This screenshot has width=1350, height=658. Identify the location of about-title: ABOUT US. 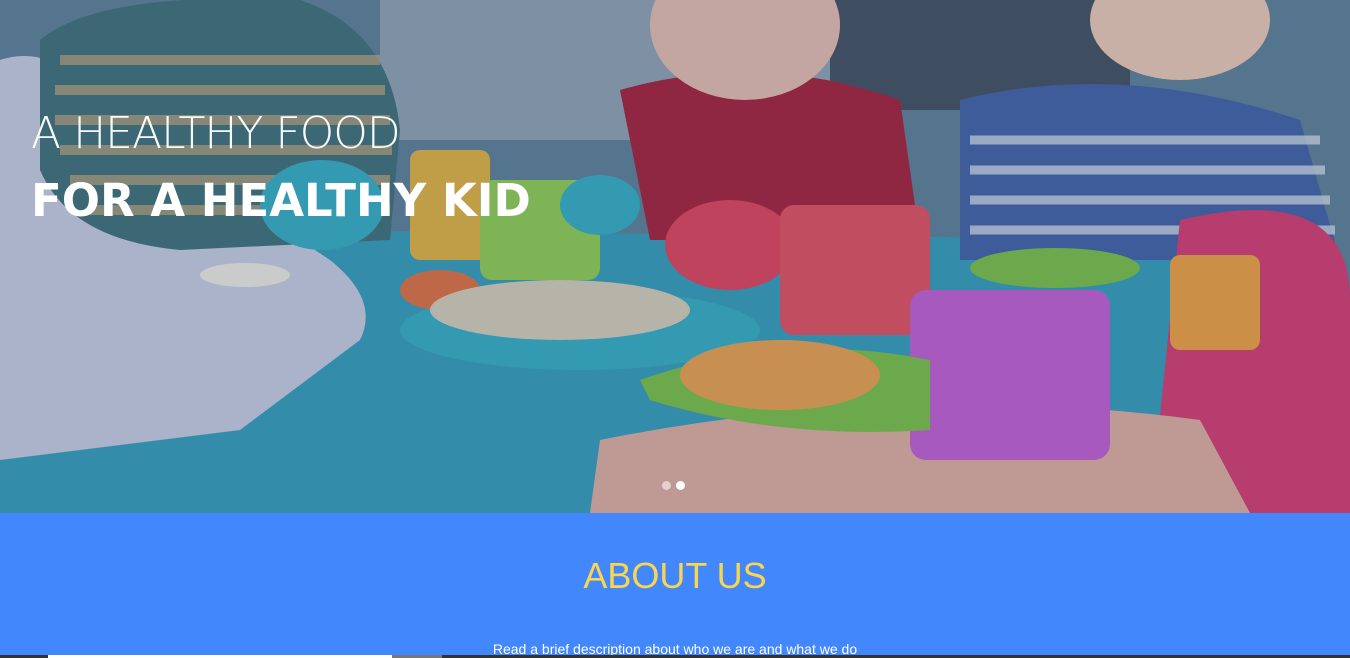
(675, 575).